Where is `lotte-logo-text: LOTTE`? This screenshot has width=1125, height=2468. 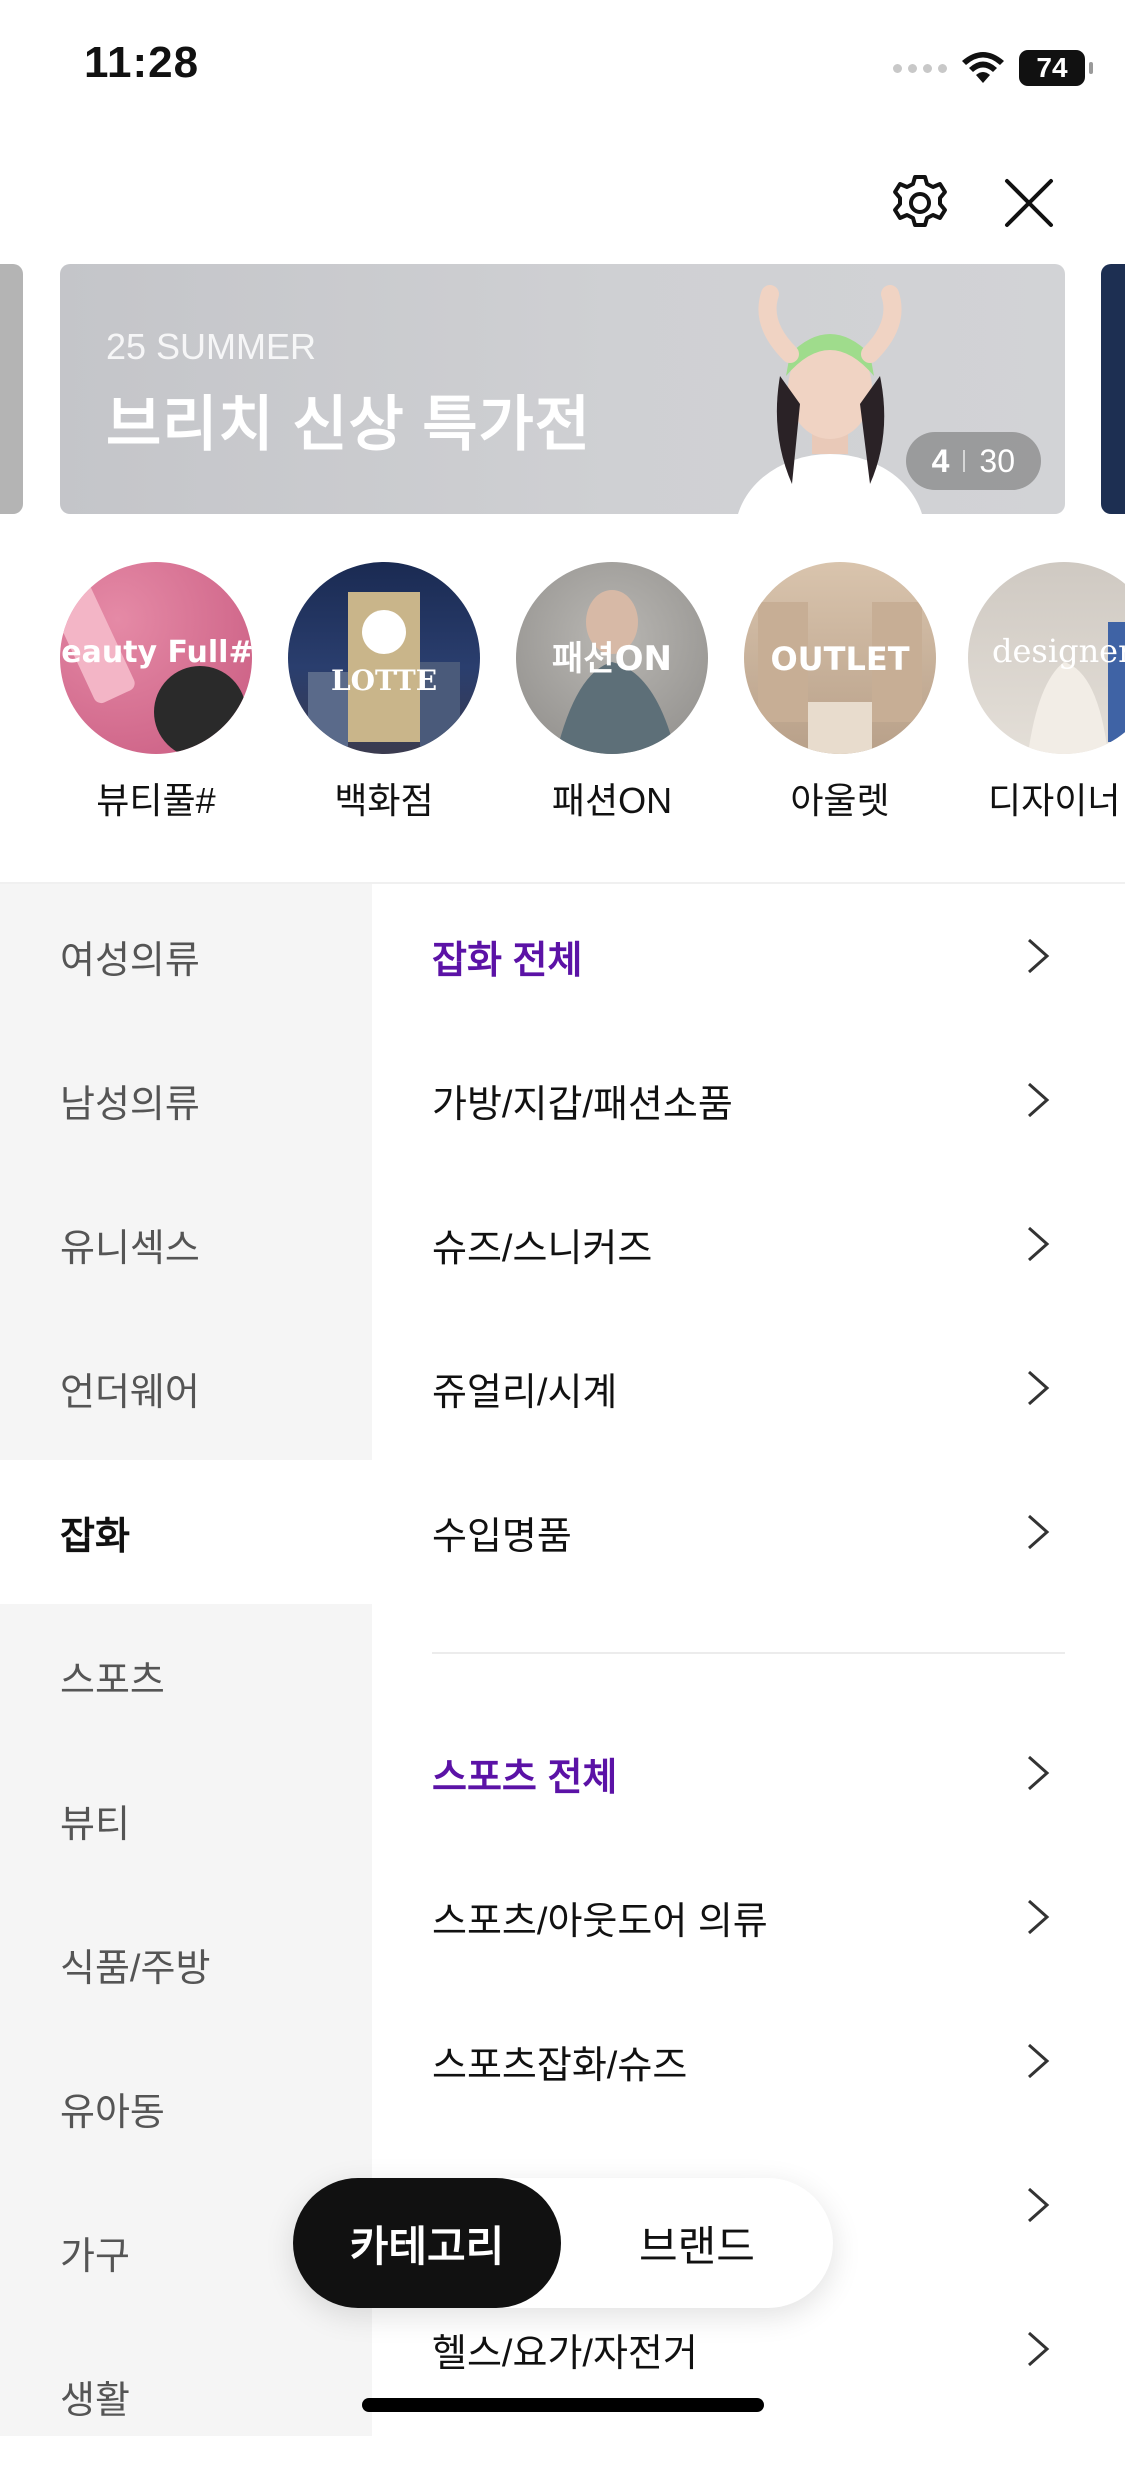
lotte-logo-text: LOTTE is located at coordinates (384, 680).